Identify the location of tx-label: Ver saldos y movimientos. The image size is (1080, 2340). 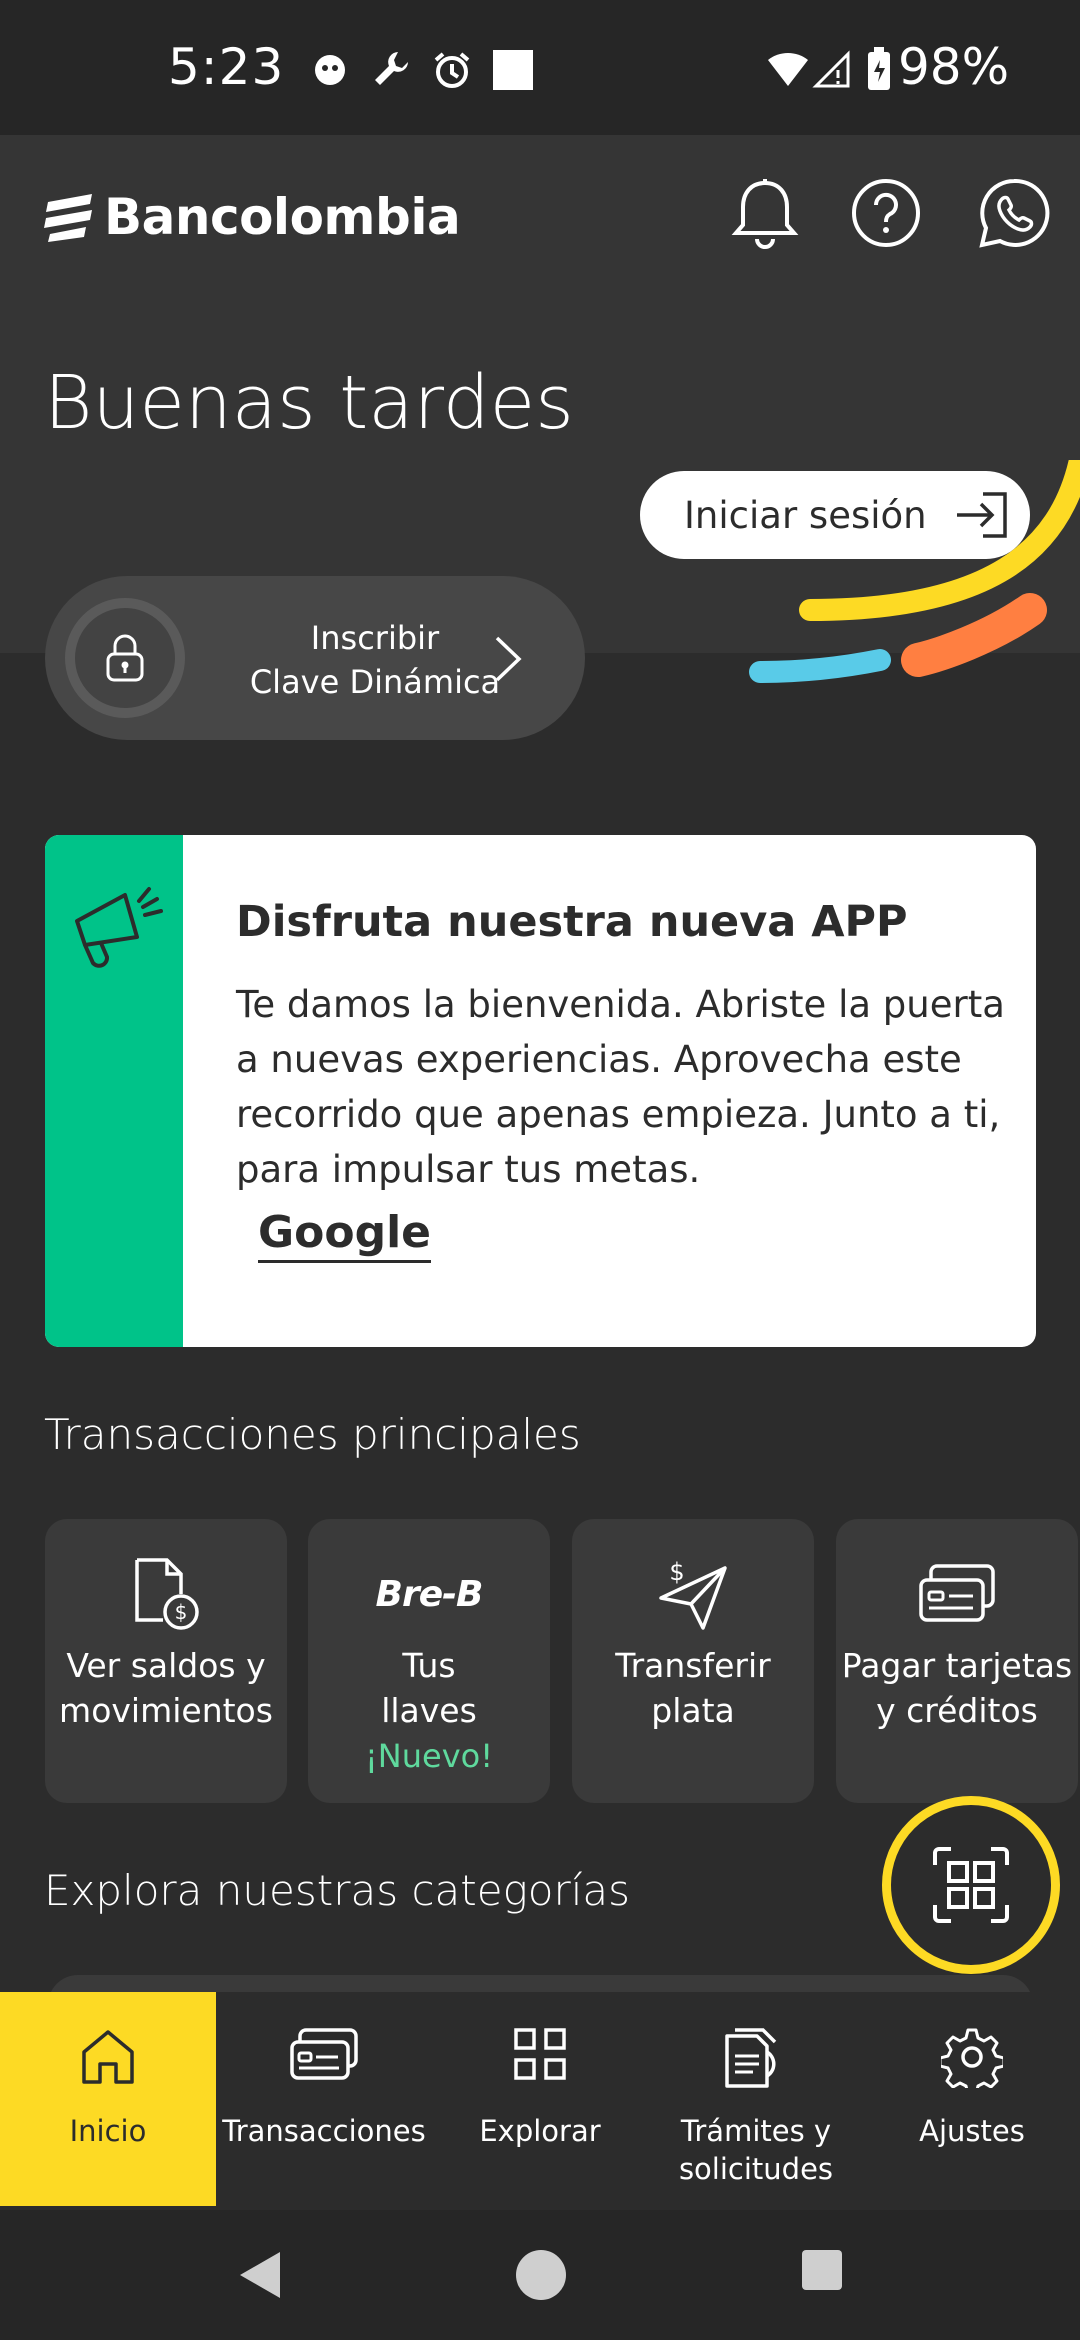
(166, 1688).